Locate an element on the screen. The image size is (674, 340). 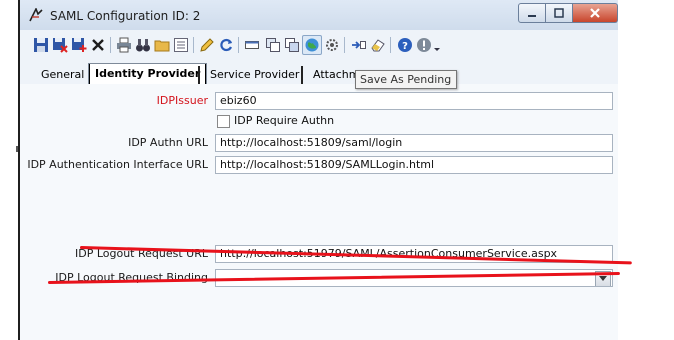
background-window-edge is located at coordinates (10, 170).